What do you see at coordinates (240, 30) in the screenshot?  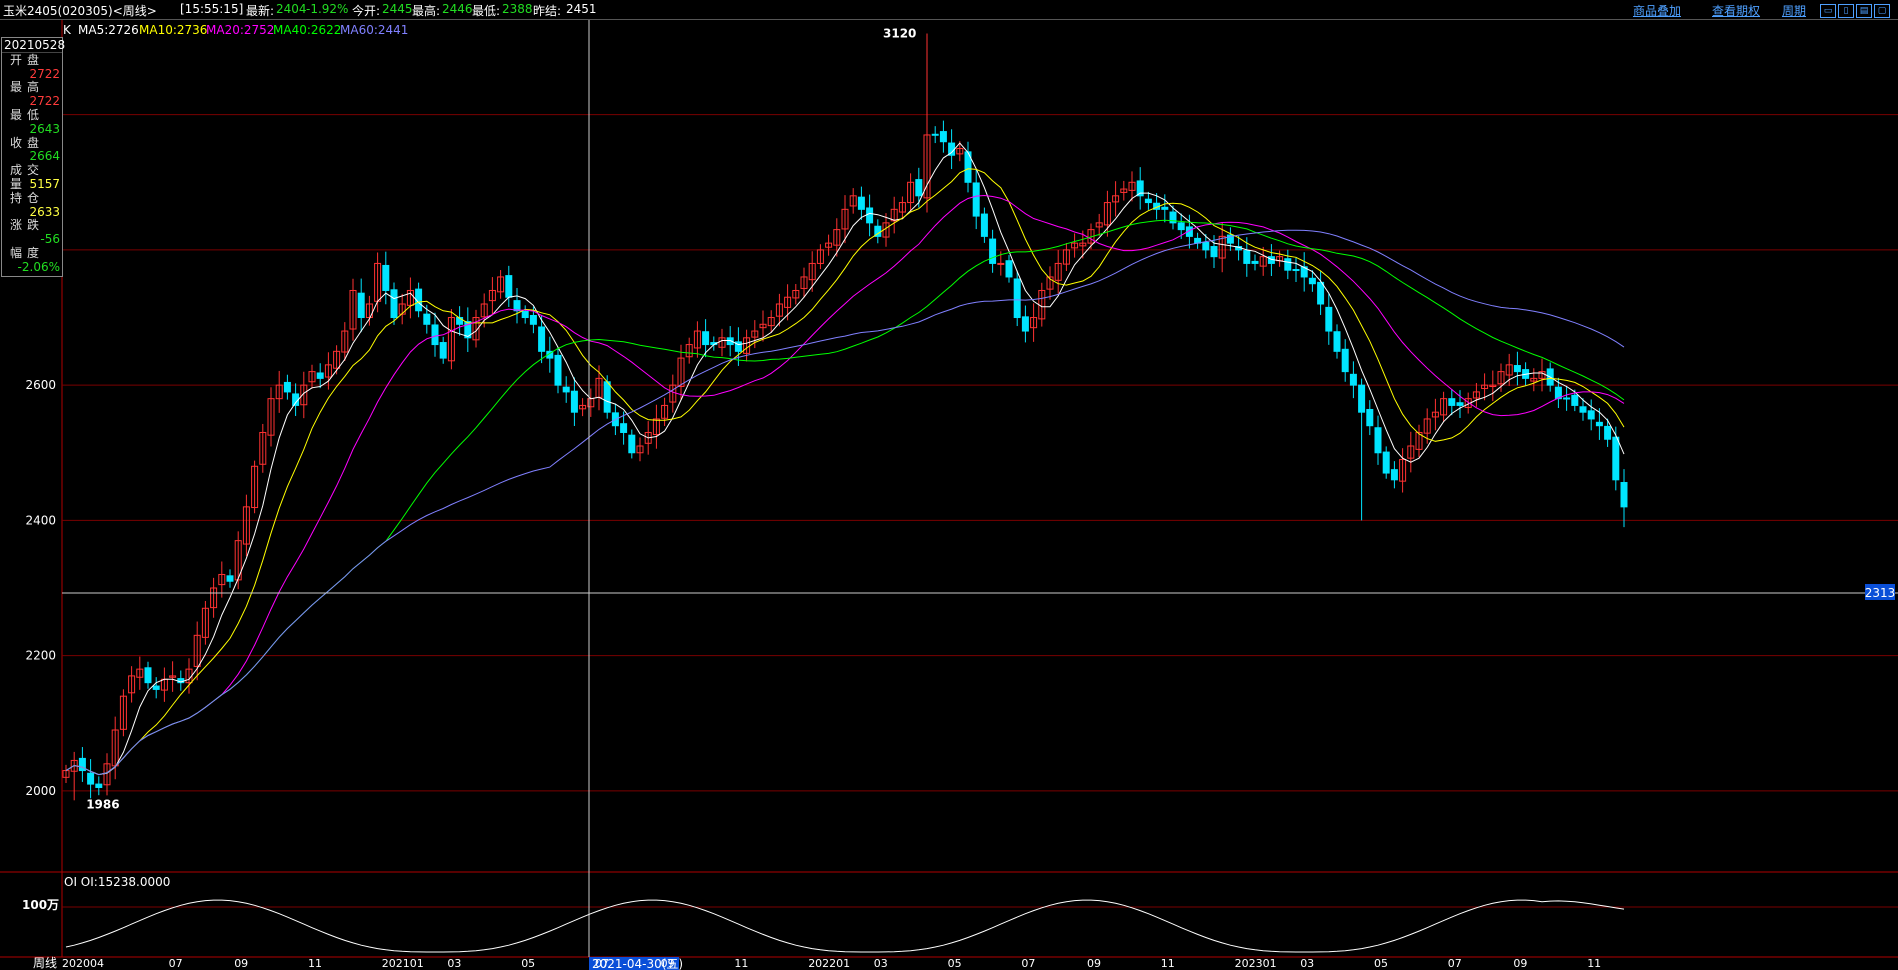 I see `legend-ma20: MA20:2752` at bounding box center [240, 30].